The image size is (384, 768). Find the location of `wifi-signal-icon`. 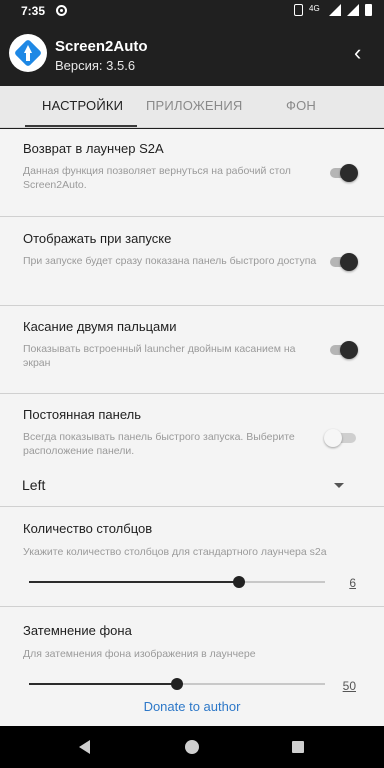

wifi-signal-icon is located at coordinates (353, 10).